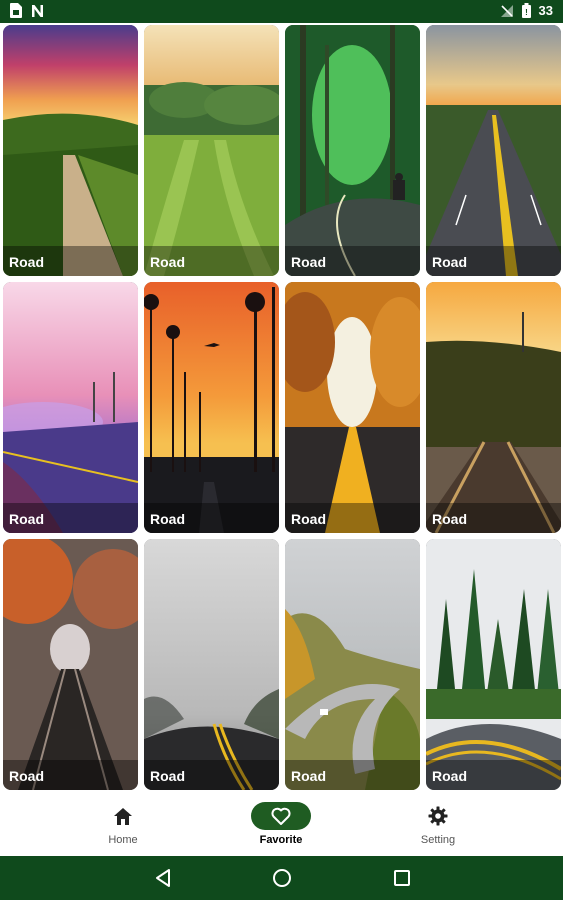 This screenshot has height=900, width=563. Describe the element at coordinates (163, 880) in the screenshot. I see `back-icon` at that location.